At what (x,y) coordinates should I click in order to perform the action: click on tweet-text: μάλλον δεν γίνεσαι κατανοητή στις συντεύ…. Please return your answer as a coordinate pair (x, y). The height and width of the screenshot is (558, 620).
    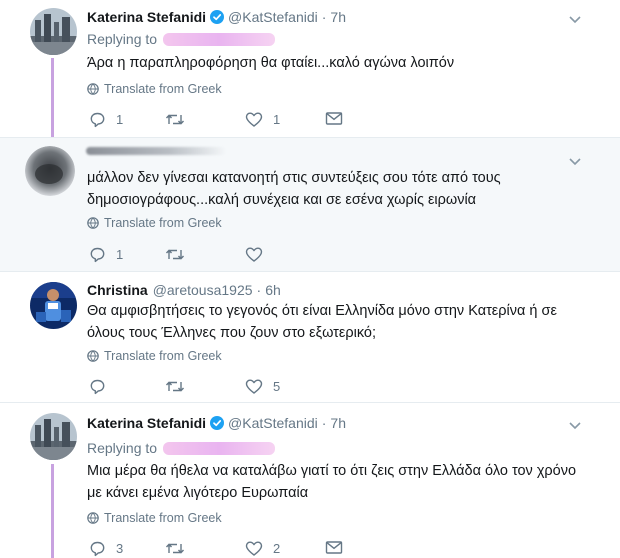
    Looking at the image, I should click on (337, 189).